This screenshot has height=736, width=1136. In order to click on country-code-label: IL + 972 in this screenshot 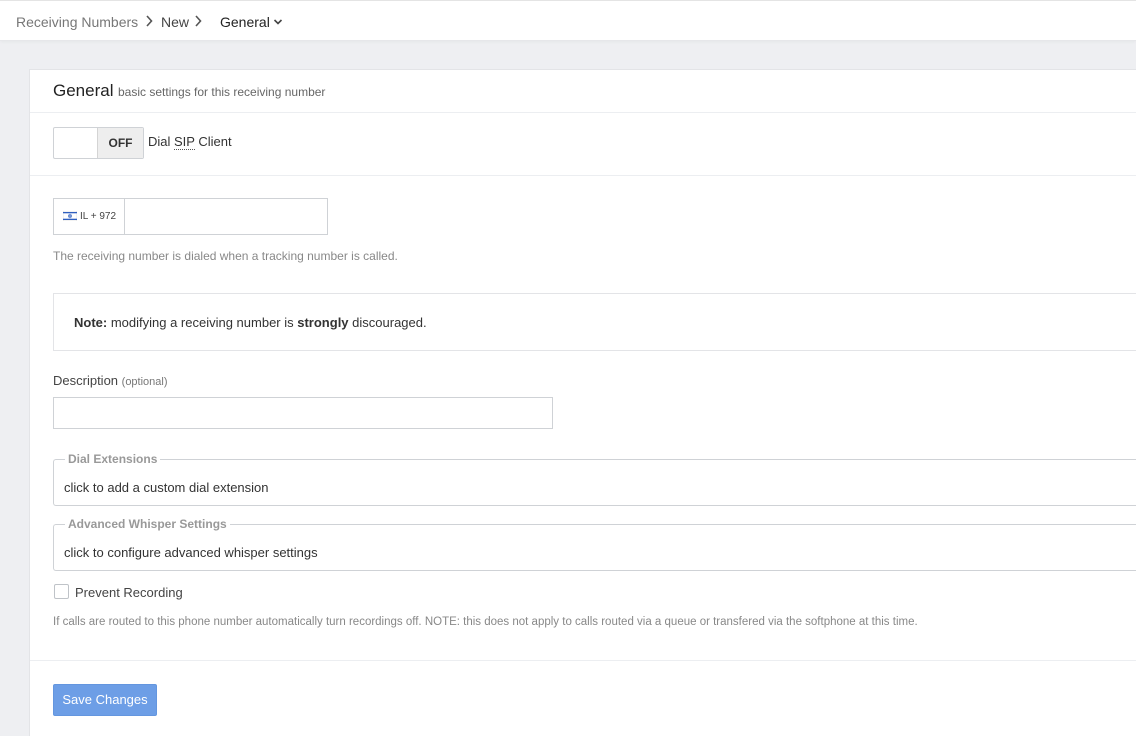, I will do `click(98, 216)`.